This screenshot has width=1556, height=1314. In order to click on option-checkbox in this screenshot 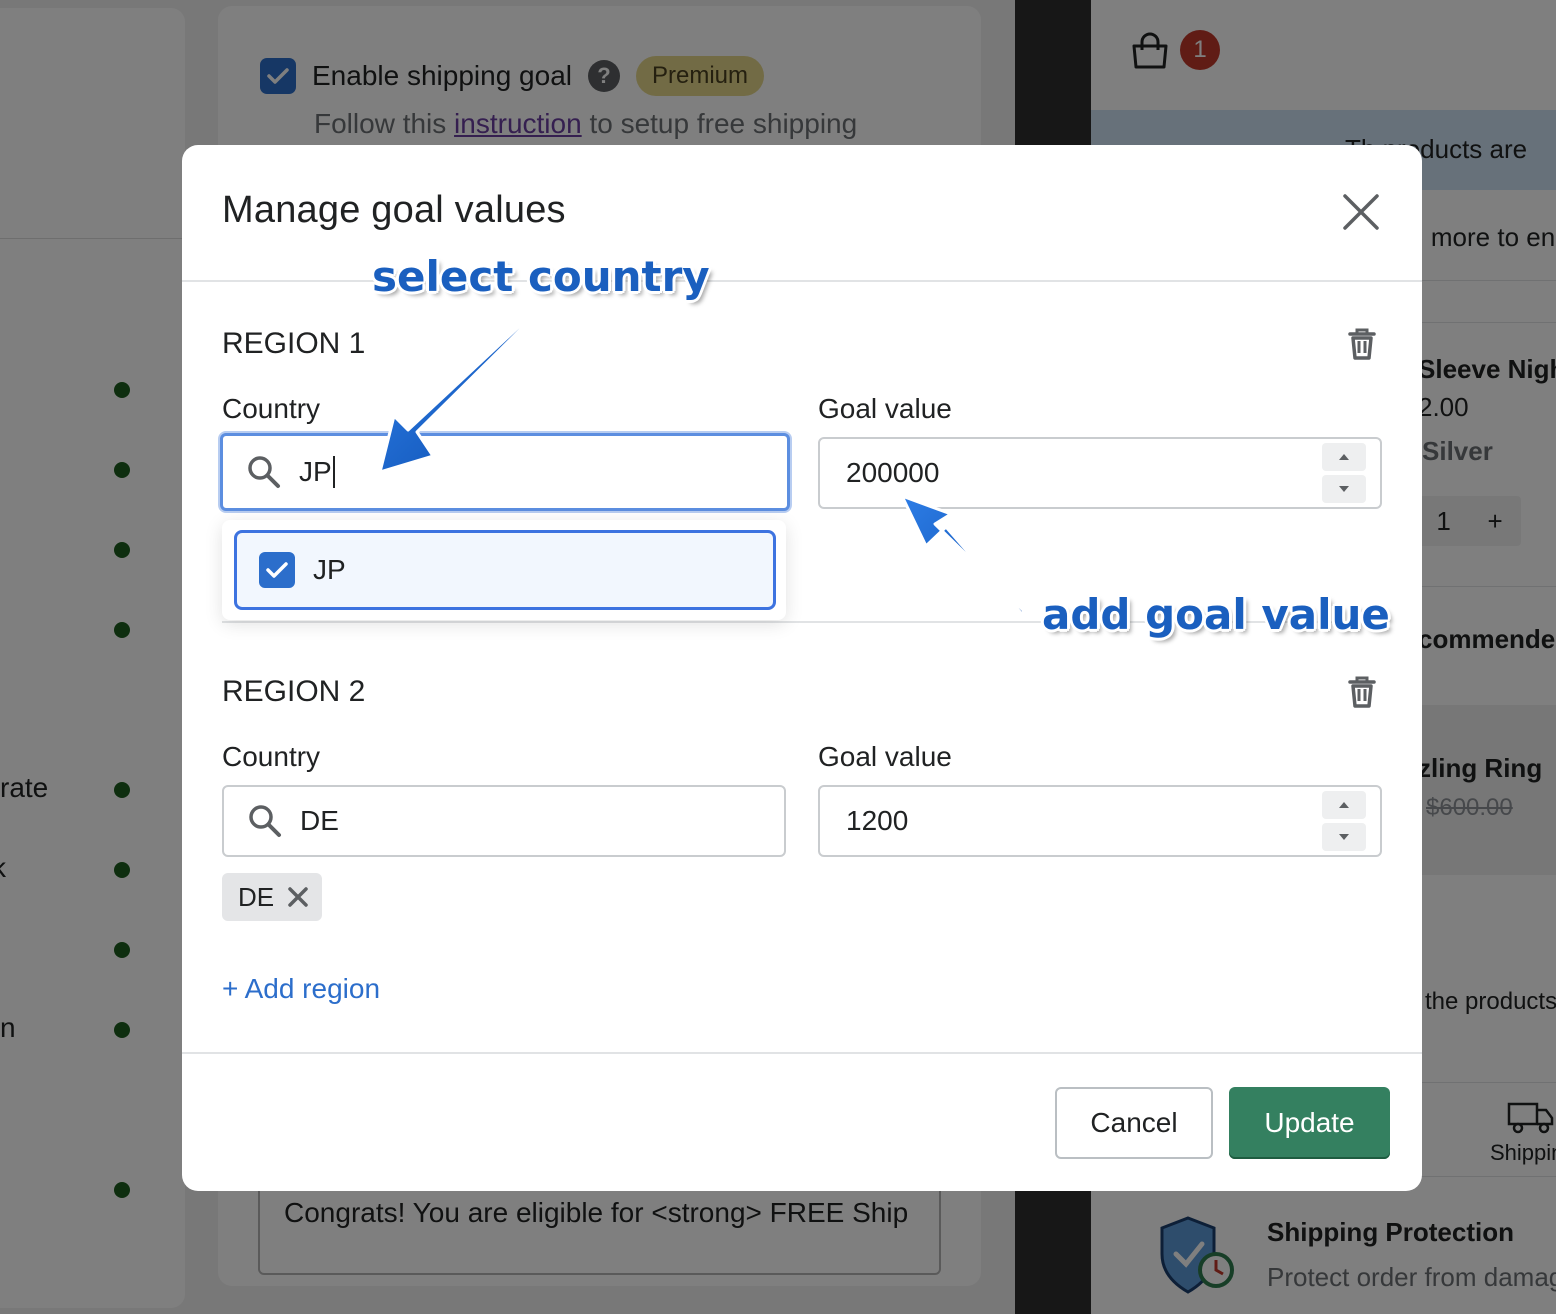, I will do `click(277, 570)`.